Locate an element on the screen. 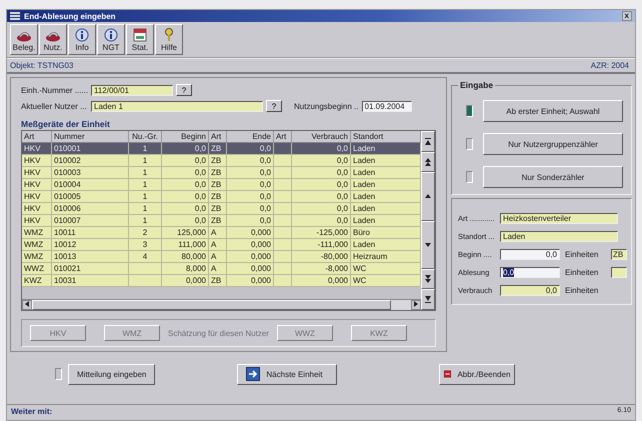  toolbar-button: Stat. is located at coordinates (140, 39).